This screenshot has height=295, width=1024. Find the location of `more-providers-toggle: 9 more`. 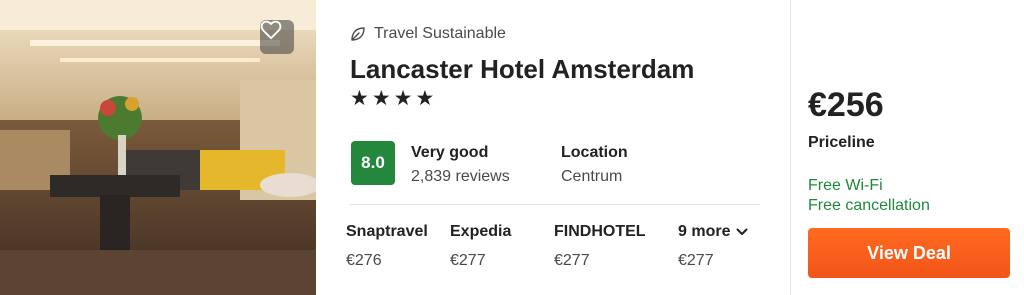

more-providers-toggle: 9 more is located at coordinates (713, 232).